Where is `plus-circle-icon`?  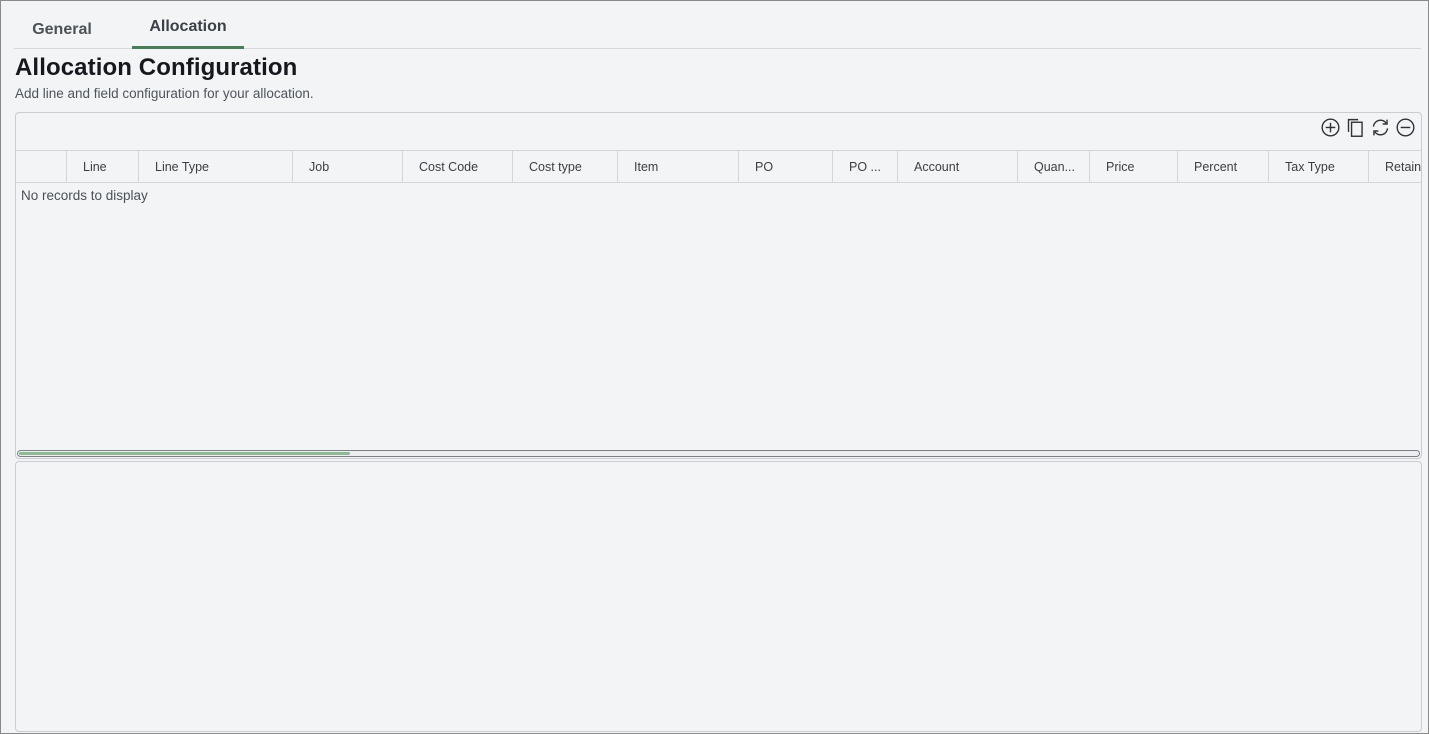 plus-circle-icon is located at coordinates (1330, 127).